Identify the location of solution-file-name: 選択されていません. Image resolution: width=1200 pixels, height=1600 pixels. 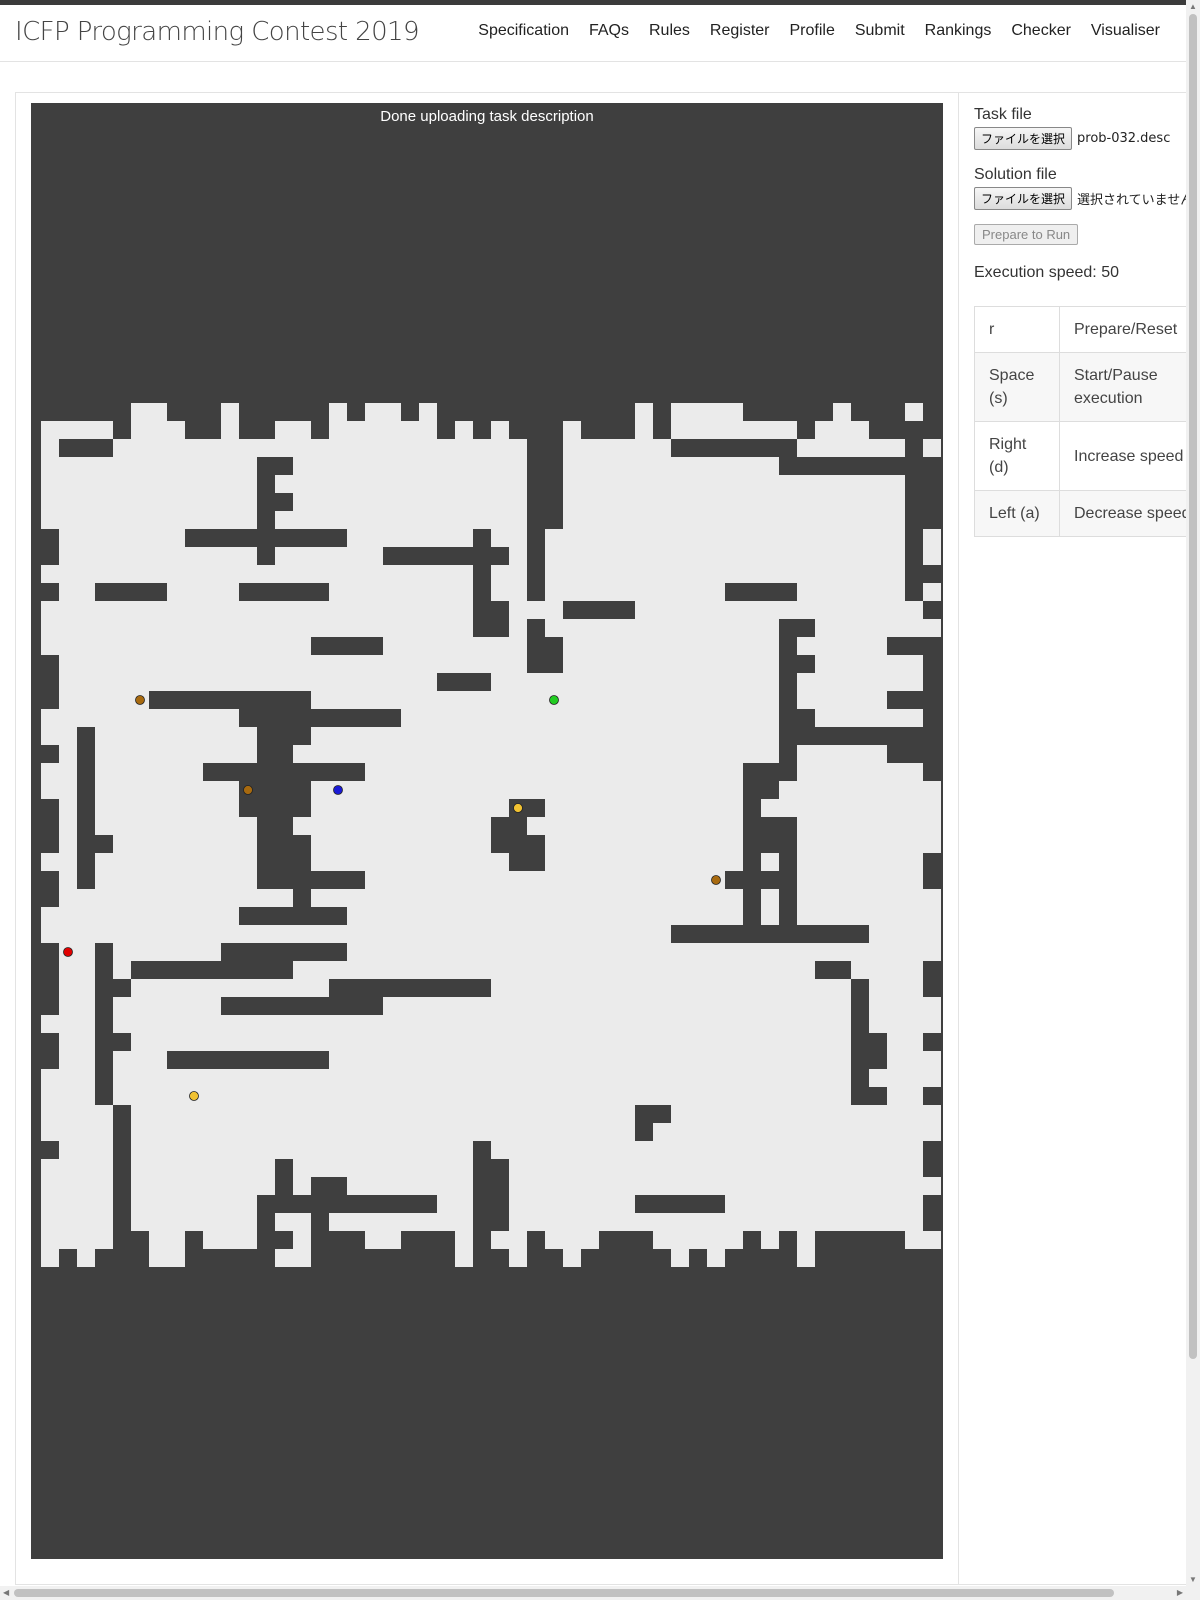
(1131, 200).